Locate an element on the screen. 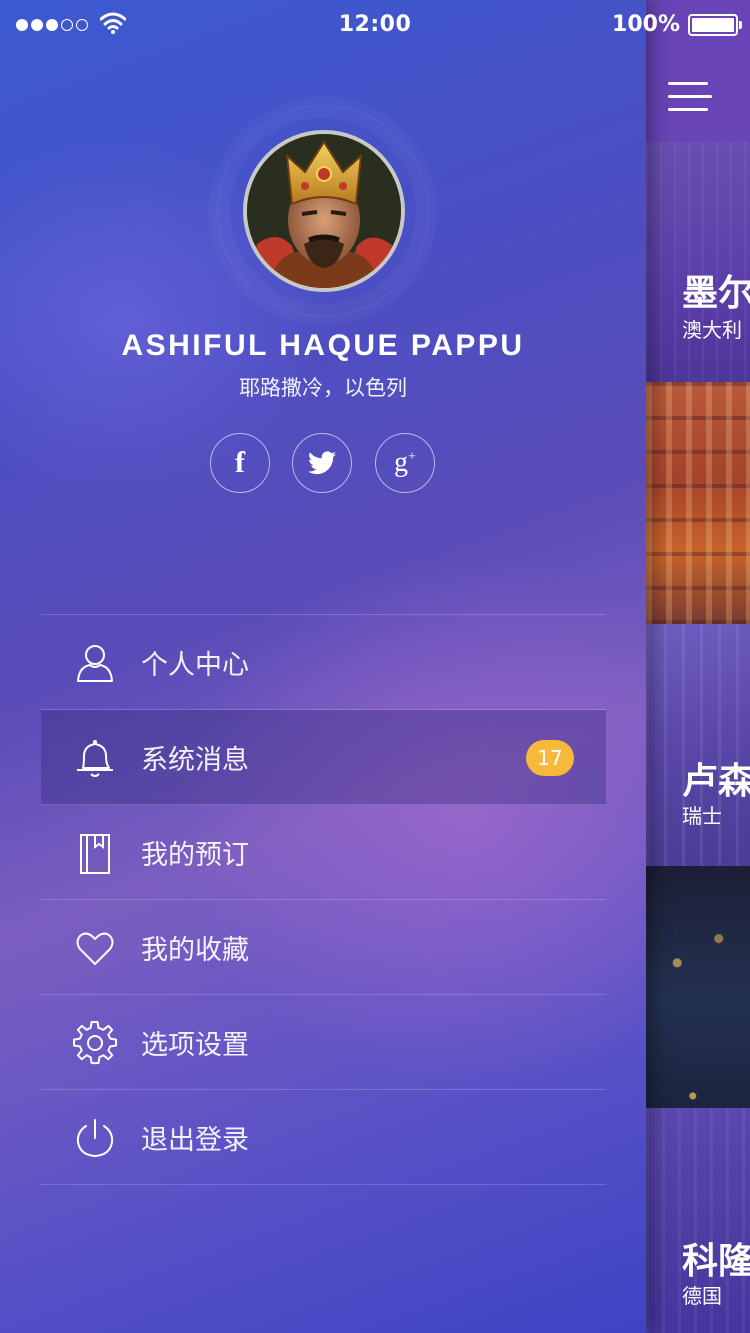 This screenshot has height=1333, width=750. bell-icon is located at coordinates (95, 758).